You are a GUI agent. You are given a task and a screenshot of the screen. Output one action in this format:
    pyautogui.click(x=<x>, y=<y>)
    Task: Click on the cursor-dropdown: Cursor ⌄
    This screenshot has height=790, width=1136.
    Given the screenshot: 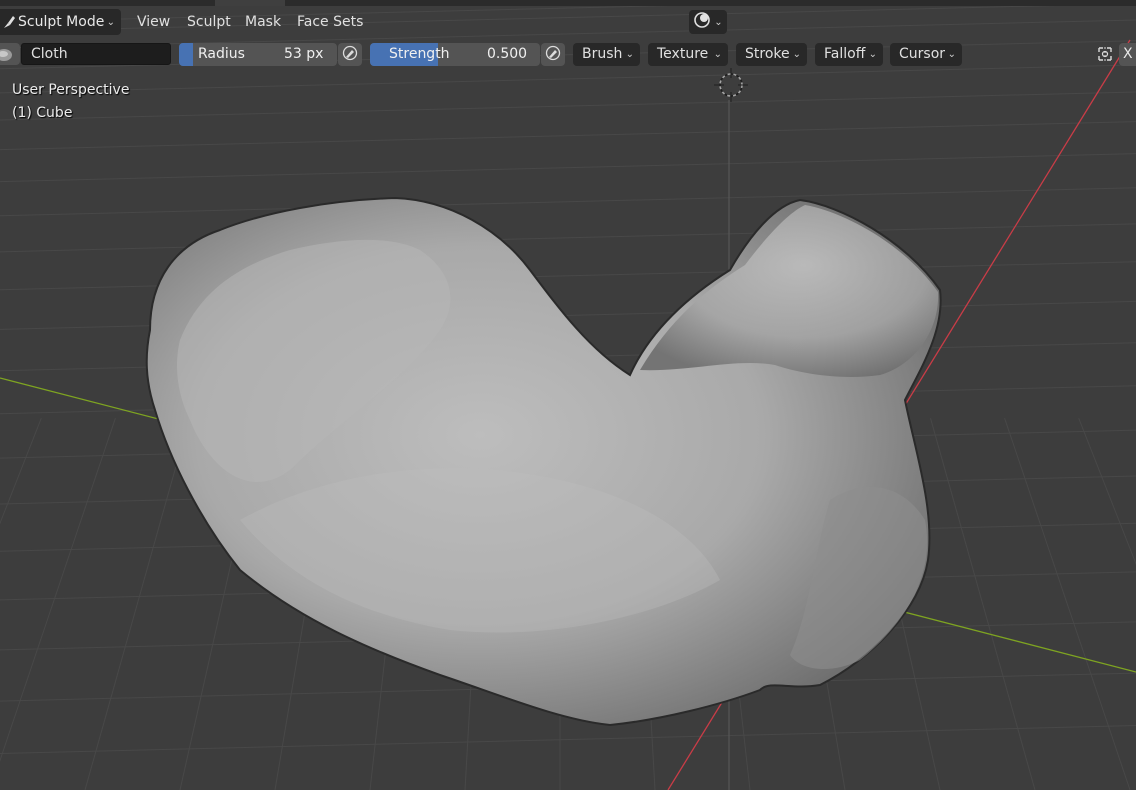 What is the action you would take?
    pyautogui.click(x=926, y=54)
    